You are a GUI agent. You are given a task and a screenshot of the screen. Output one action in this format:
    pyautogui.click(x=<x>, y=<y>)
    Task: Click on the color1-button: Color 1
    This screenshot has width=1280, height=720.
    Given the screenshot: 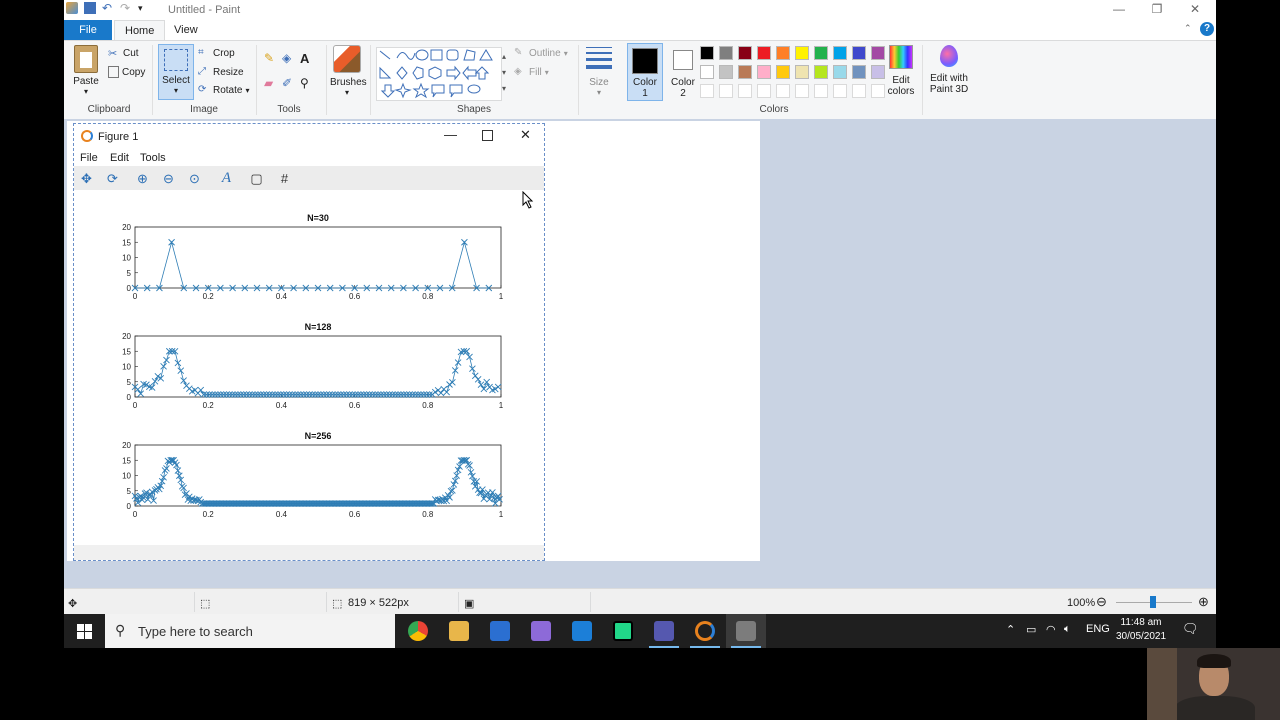 What is the action you would take?
    pyautogui.click(x=645, y=72)
    